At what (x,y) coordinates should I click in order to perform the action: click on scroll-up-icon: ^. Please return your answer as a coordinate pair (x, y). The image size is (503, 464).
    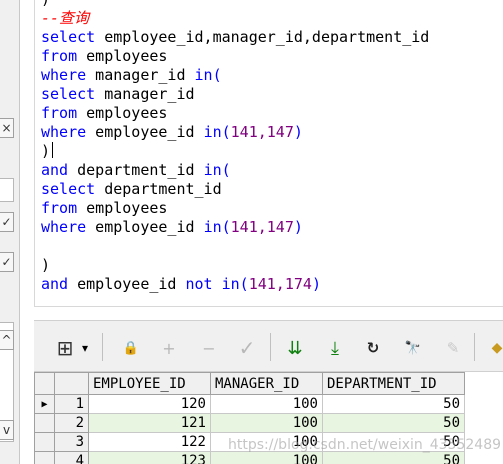
    Looking at the image, I should click on (7, 340).